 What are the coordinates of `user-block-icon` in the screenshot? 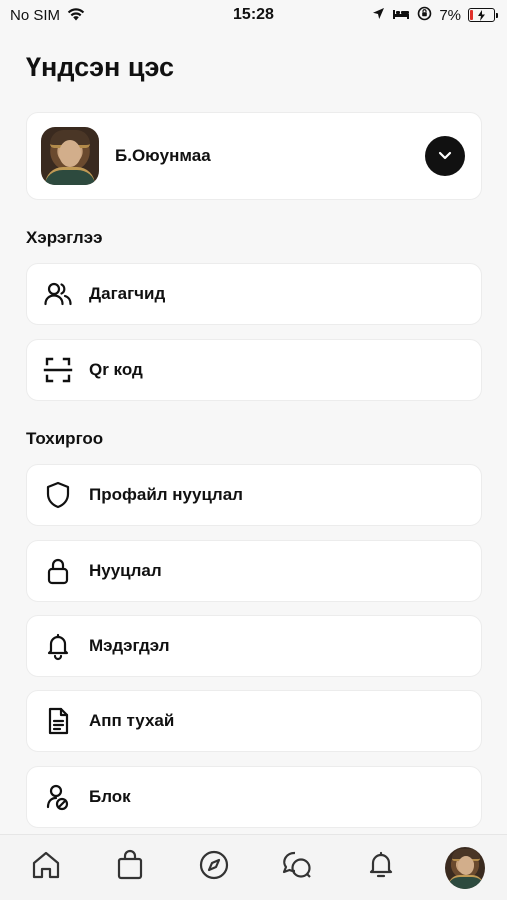 It's located at (58, 797).